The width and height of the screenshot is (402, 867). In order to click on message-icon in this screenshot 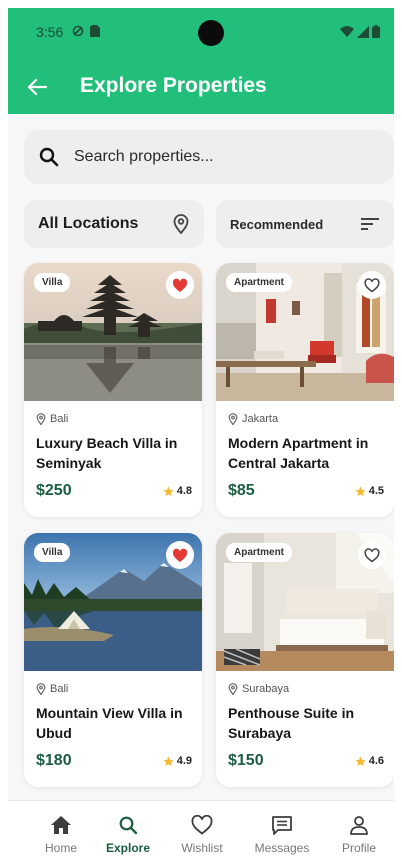, I will do `click(282, 825)`.